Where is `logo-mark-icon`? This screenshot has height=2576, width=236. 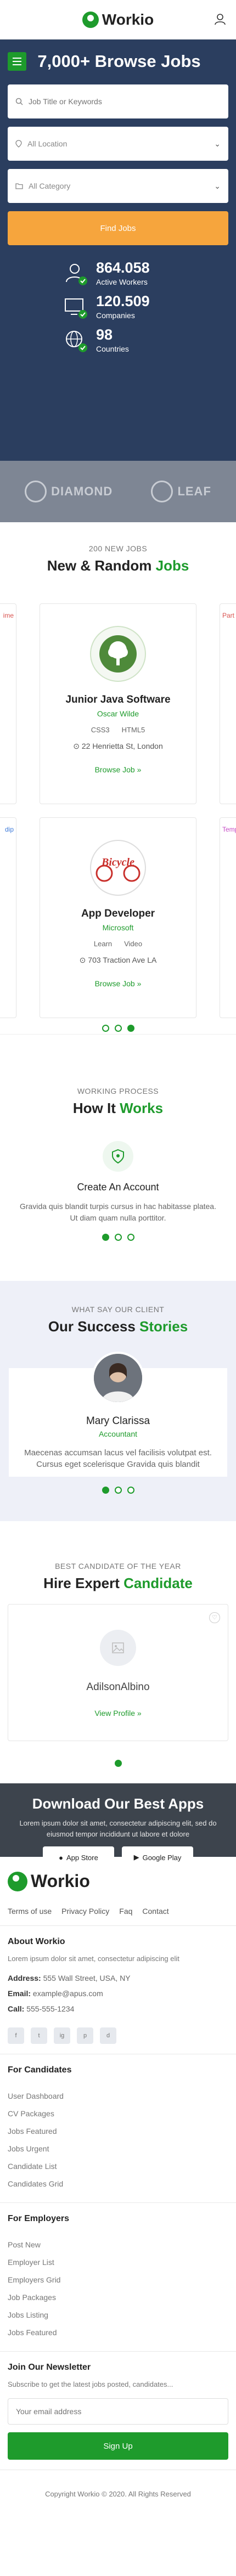 logo-mark-icon is located at coordinates (90, 19).